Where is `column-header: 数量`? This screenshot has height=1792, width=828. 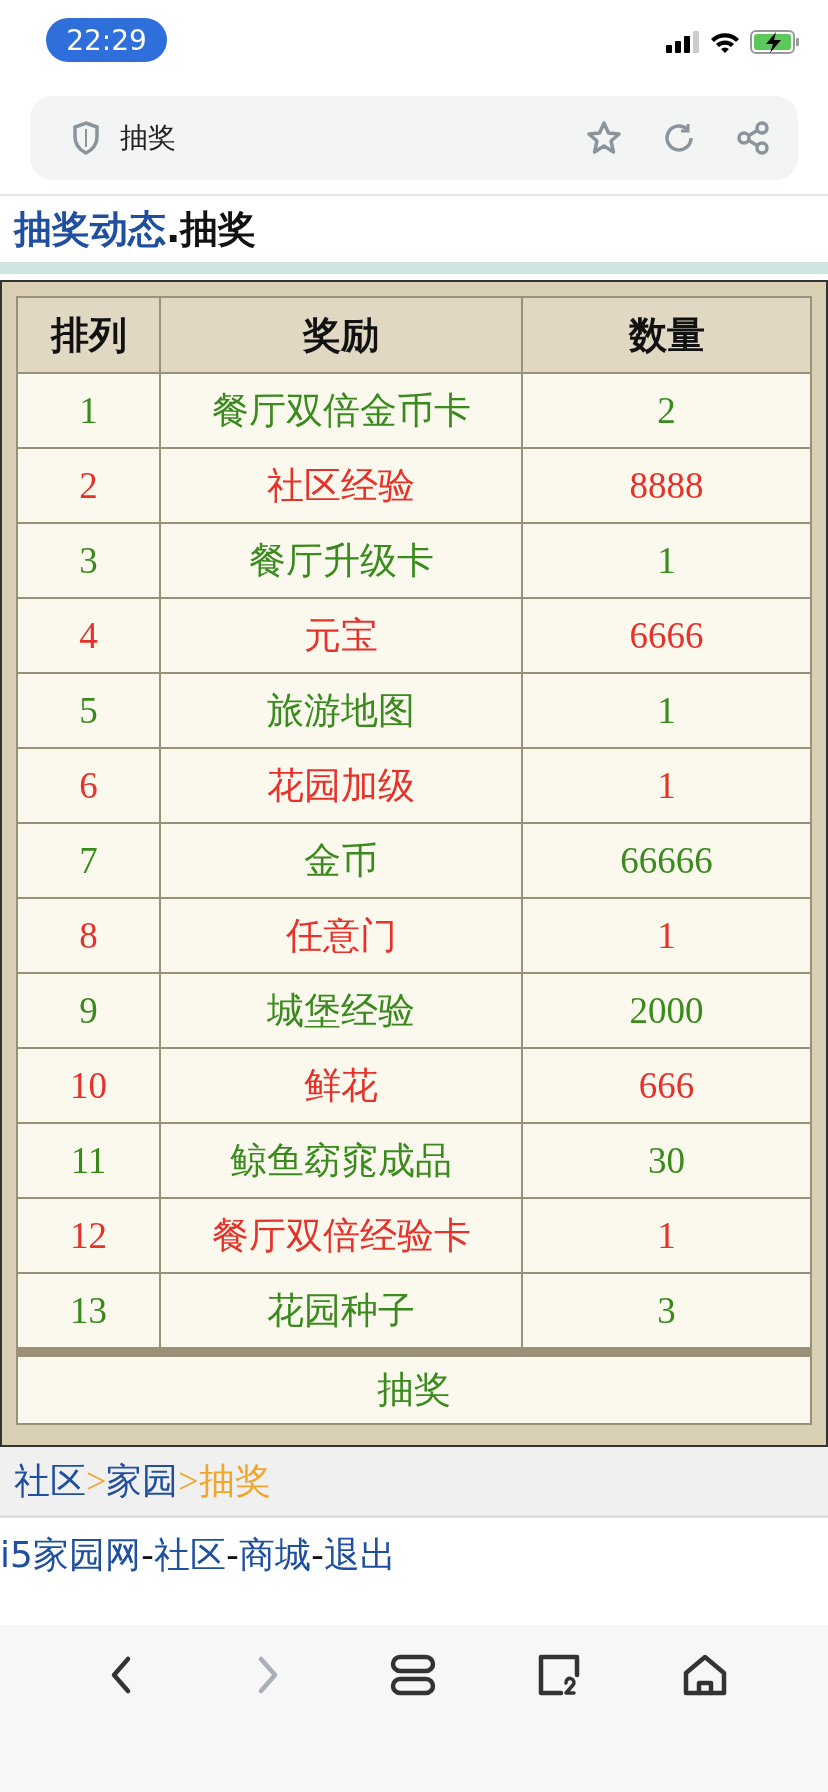 column-header: 数量 is located at coordinates (666, 335).